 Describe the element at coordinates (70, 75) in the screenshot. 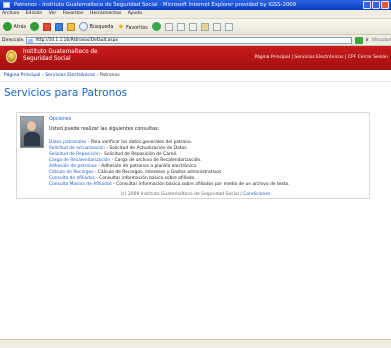

I see `breadcrumb-services: Servicios Electrónicos` at that location.